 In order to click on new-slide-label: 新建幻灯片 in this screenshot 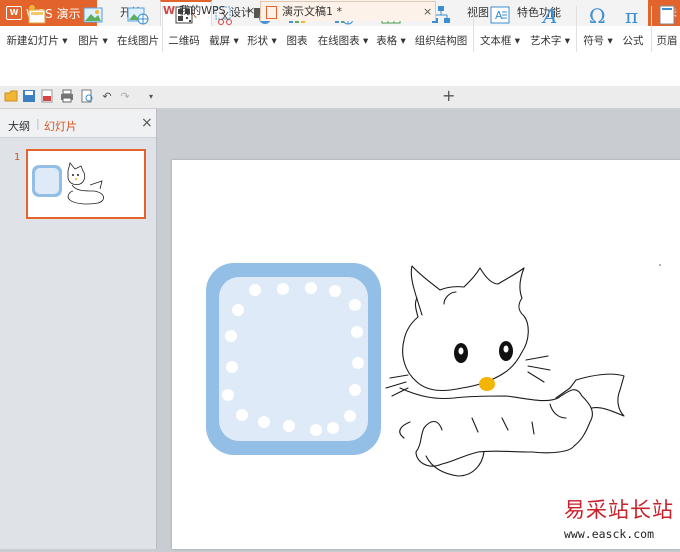, I will do `click(32, 41)`.